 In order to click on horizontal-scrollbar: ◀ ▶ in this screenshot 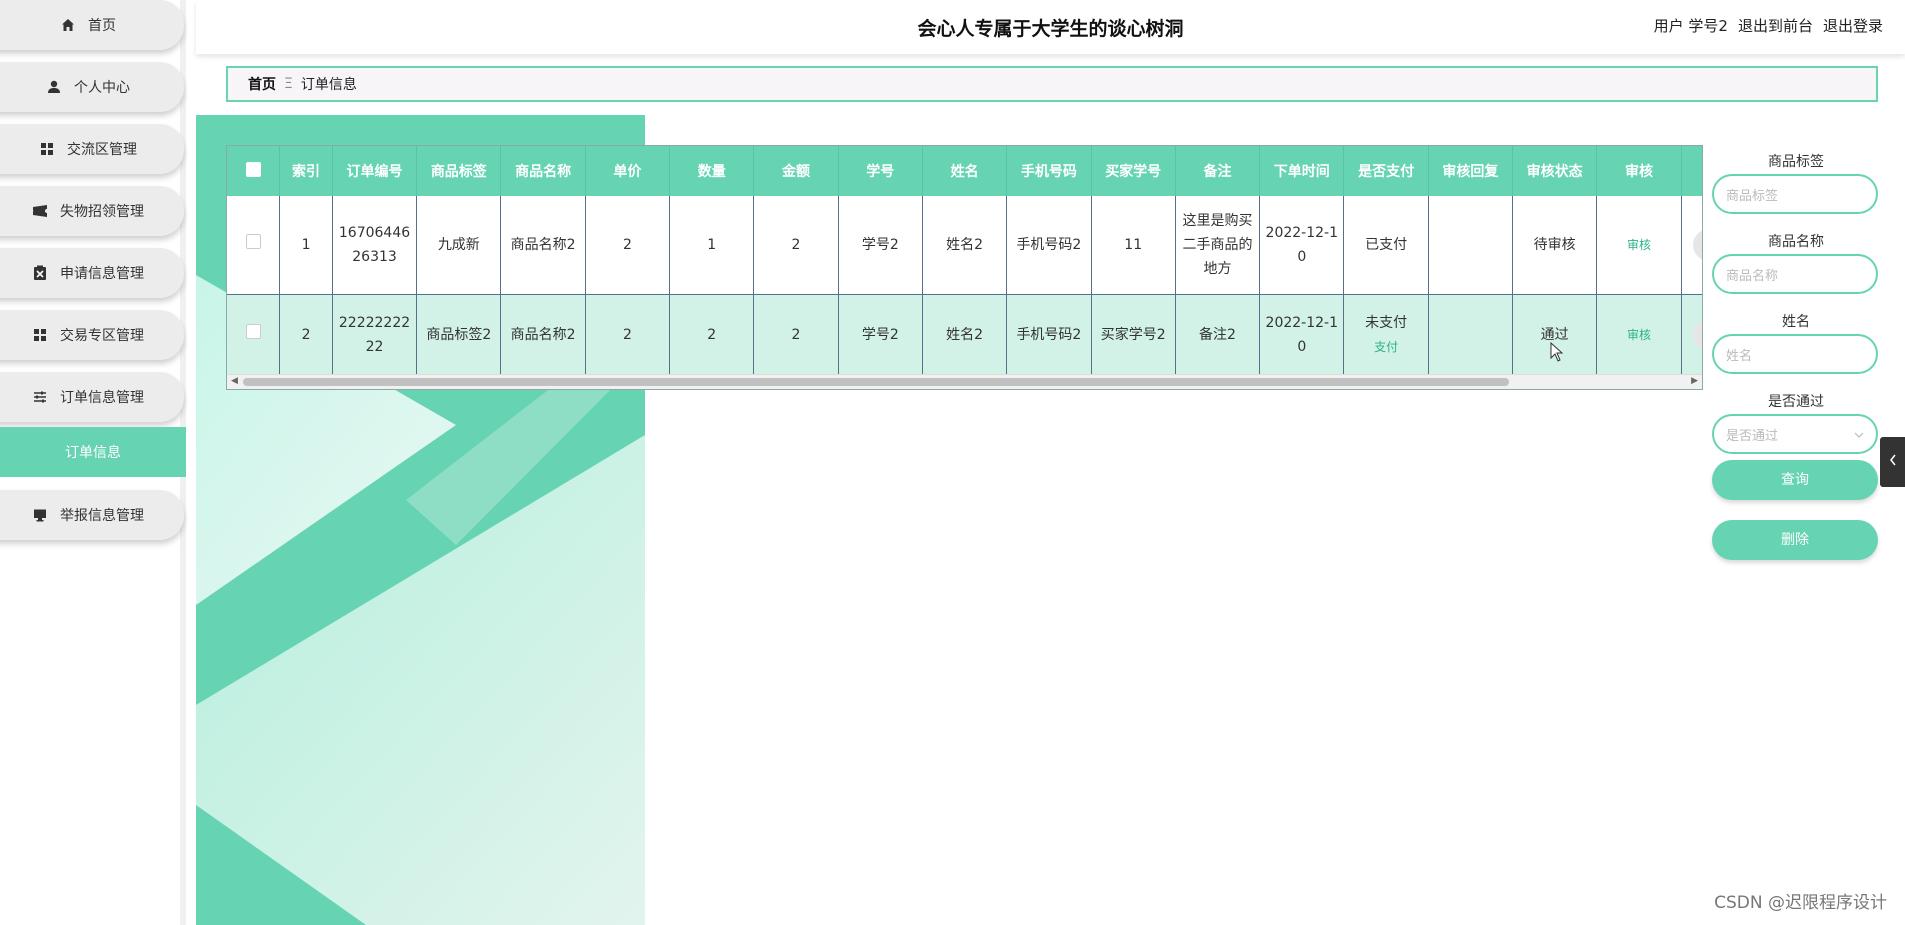, I will do `click(964, 381)`.